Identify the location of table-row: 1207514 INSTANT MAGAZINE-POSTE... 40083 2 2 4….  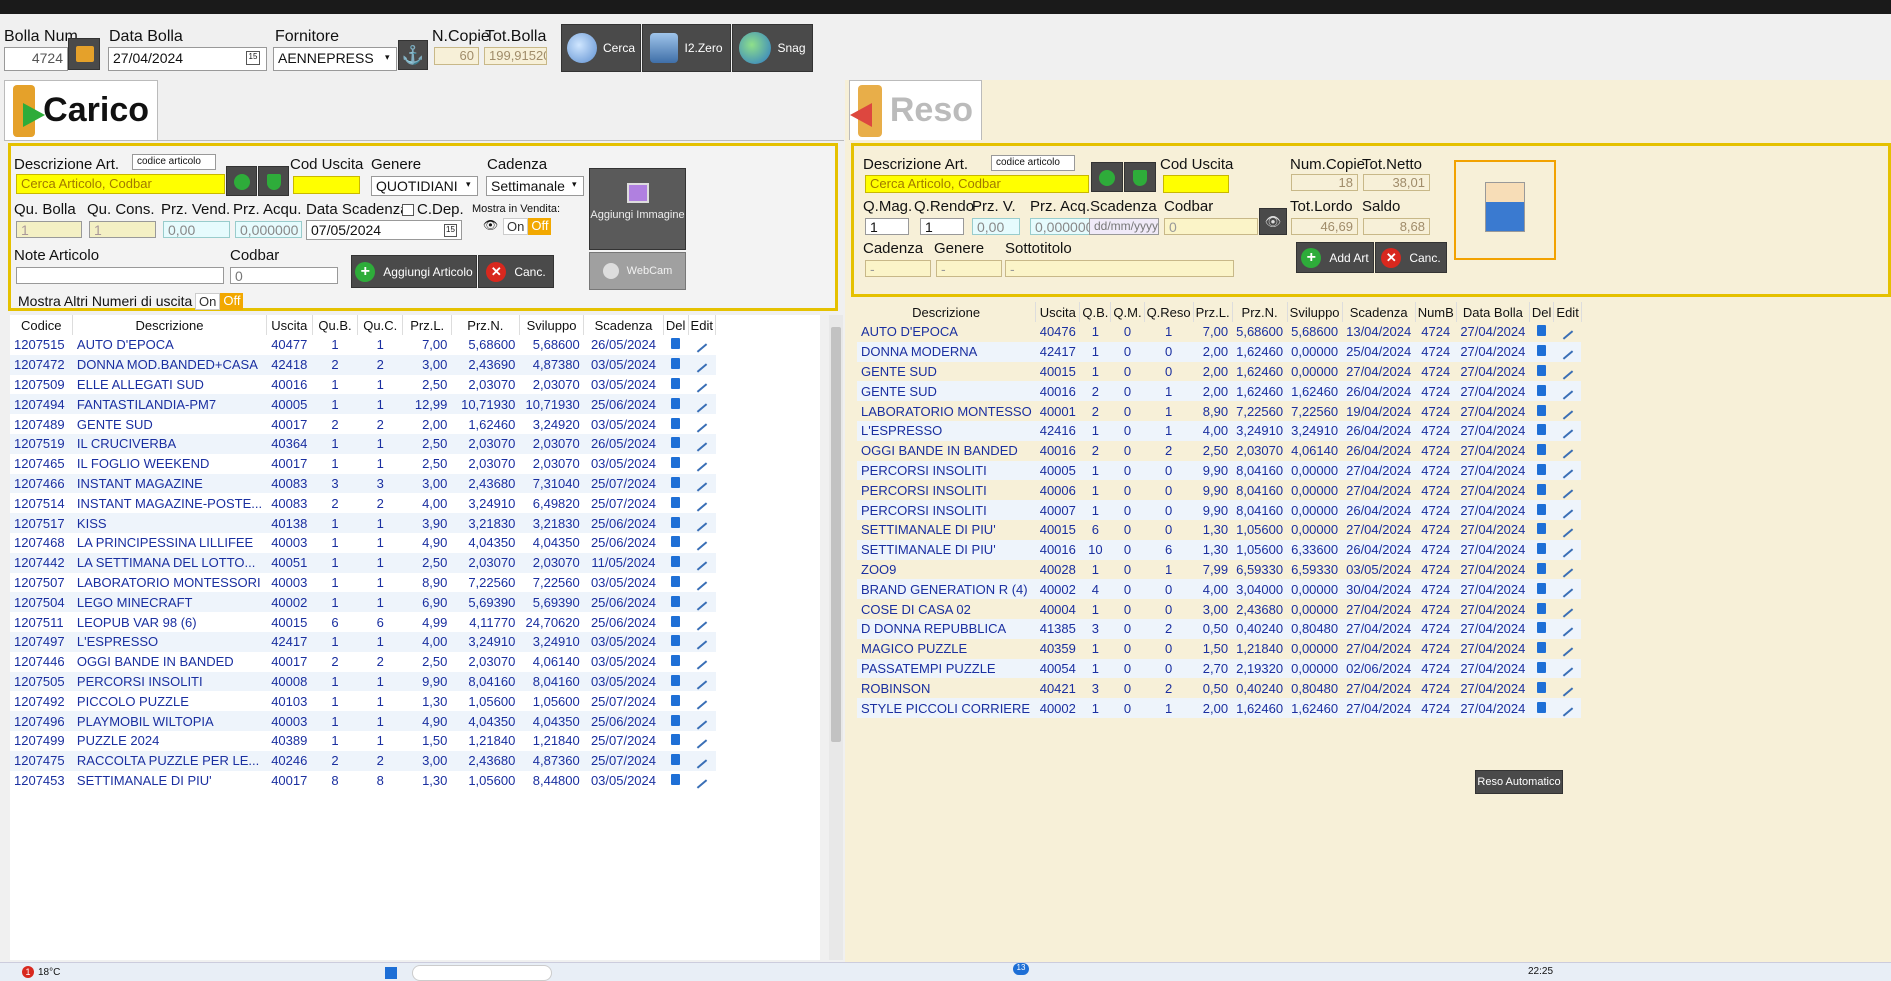
(363, 503).